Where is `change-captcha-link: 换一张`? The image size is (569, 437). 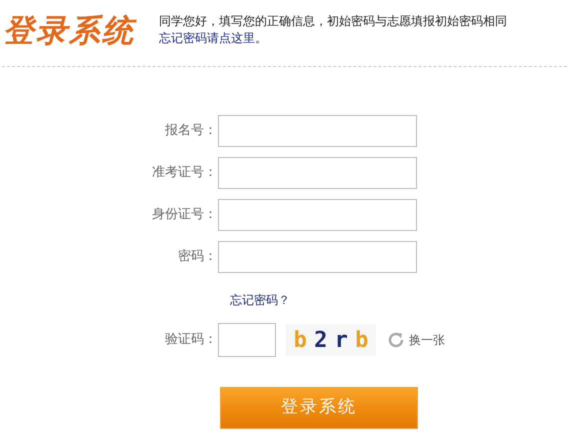 change-captcha-link: 换一张 is located at coordinates (427, 340).